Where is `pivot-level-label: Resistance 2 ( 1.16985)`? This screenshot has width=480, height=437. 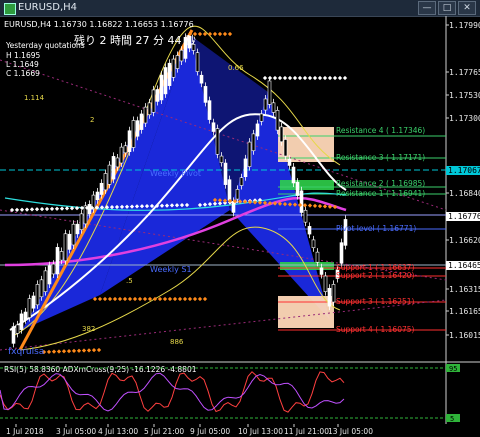
pivot-level-label: Resistance 2 ( 1.16985) is located at coordinates (380, 183).